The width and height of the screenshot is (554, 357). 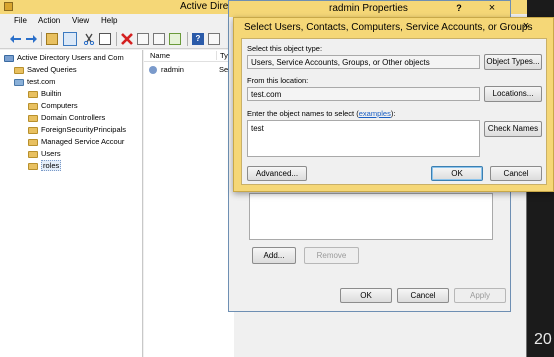 I want to click on tree-item-foreign-security-principals: ForeignSecurityPrincipals, so click(x=77, y=130).